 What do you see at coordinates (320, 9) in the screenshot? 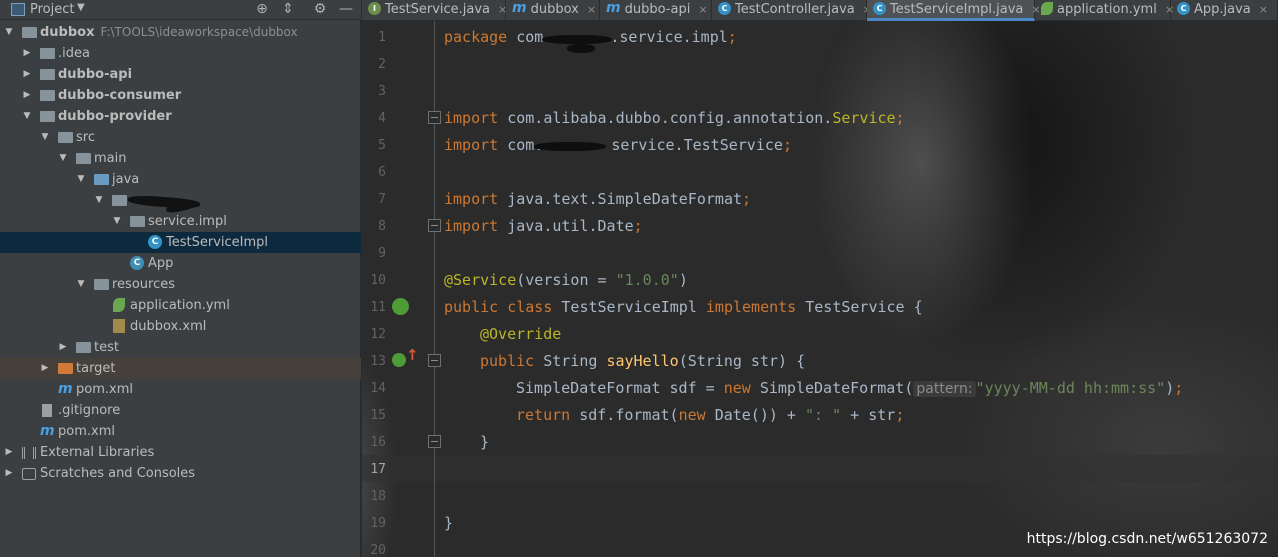
I see `gear-icon: ⚙` at bounding box center [320, 9].